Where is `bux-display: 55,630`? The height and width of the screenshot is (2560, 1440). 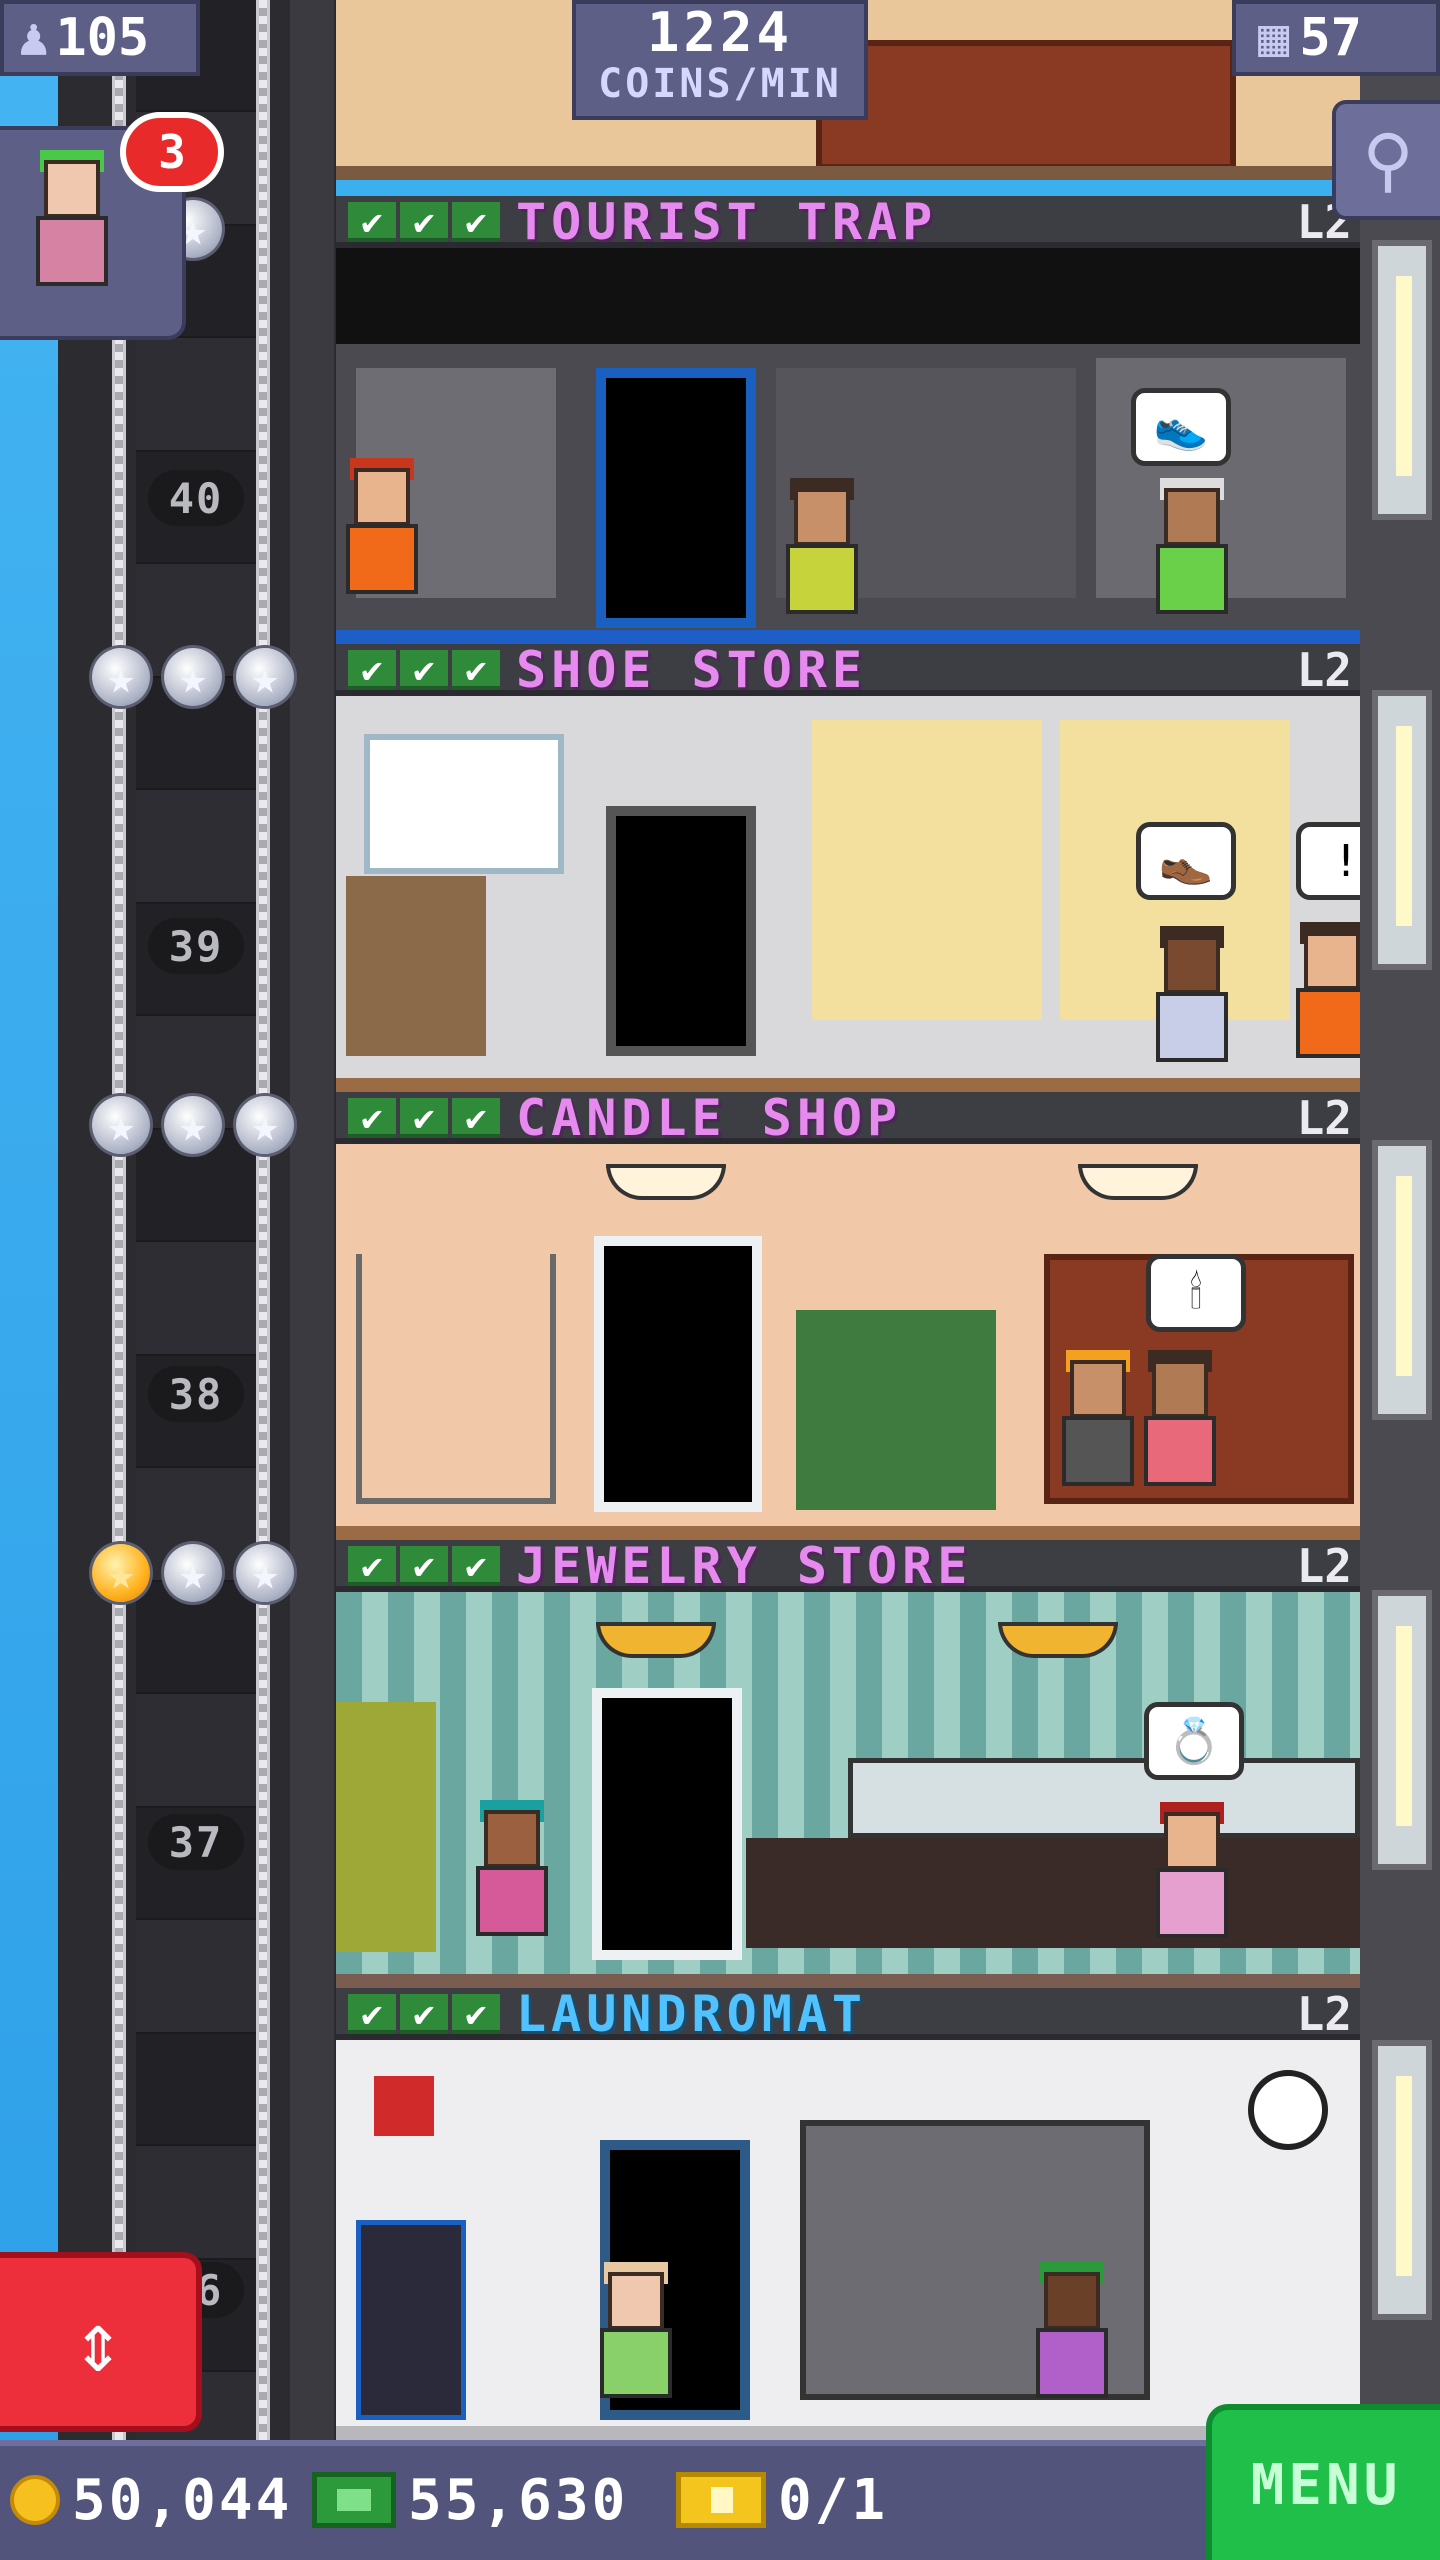 bux-display: 55,630 is located at coordinates (470, 2500).